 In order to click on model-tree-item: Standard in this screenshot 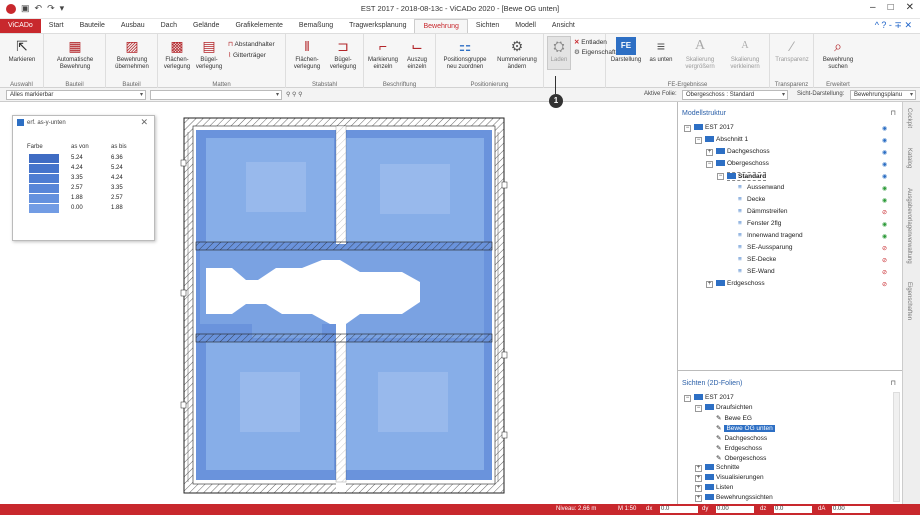, I will do `click(747, 176)`.